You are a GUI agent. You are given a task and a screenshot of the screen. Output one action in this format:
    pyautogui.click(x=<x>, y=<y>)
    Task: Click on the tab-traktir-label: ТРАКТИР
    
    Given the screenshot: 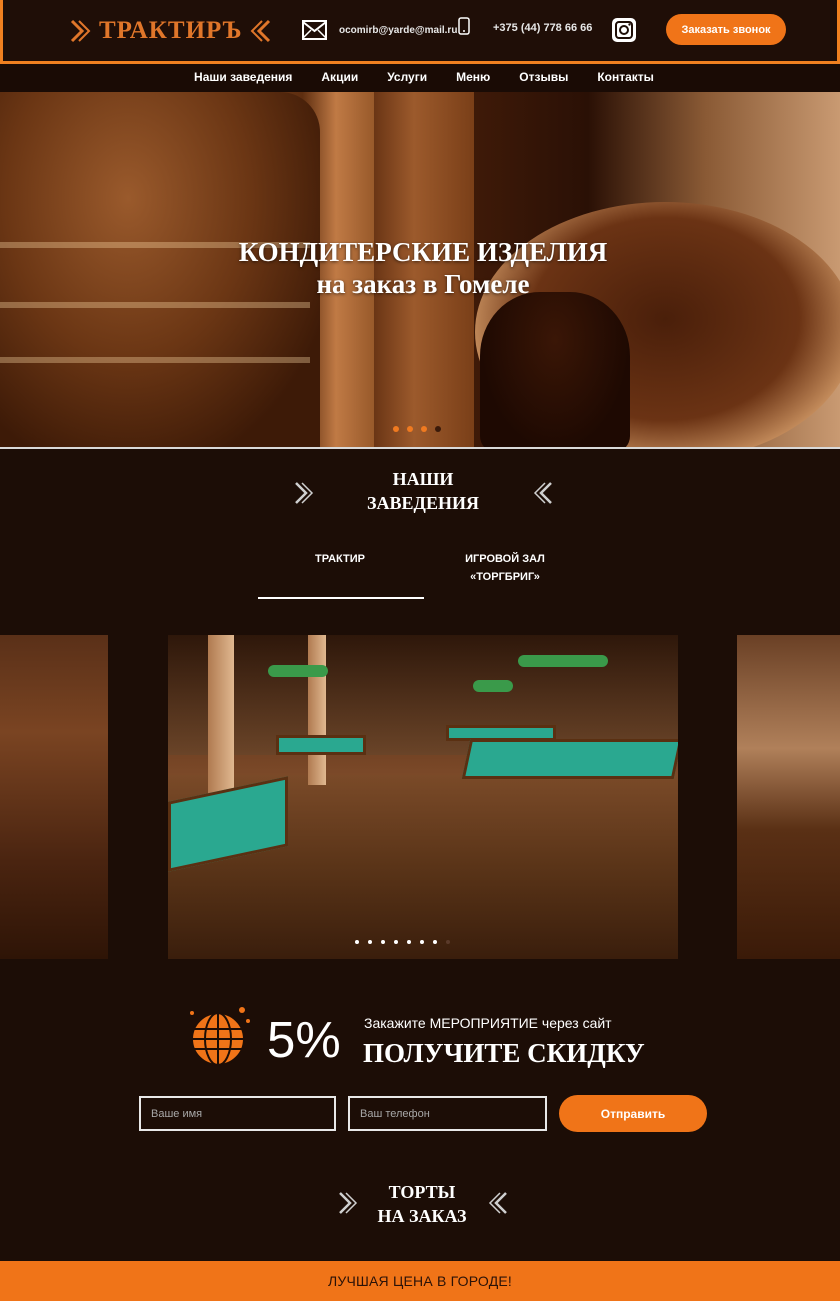 What is the action you would take?
    pyautogui.click(x=340, y=559)
    